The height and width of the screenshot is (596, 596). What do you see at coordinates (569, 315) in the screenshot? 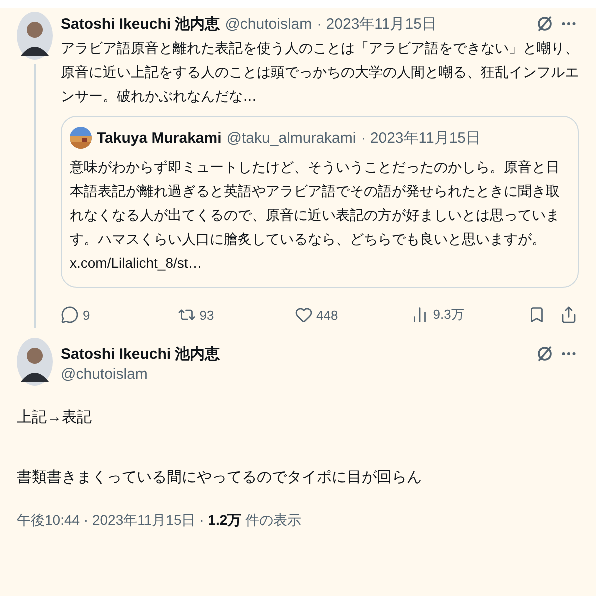
I see `share-icon` at bounding box center [569, 315].